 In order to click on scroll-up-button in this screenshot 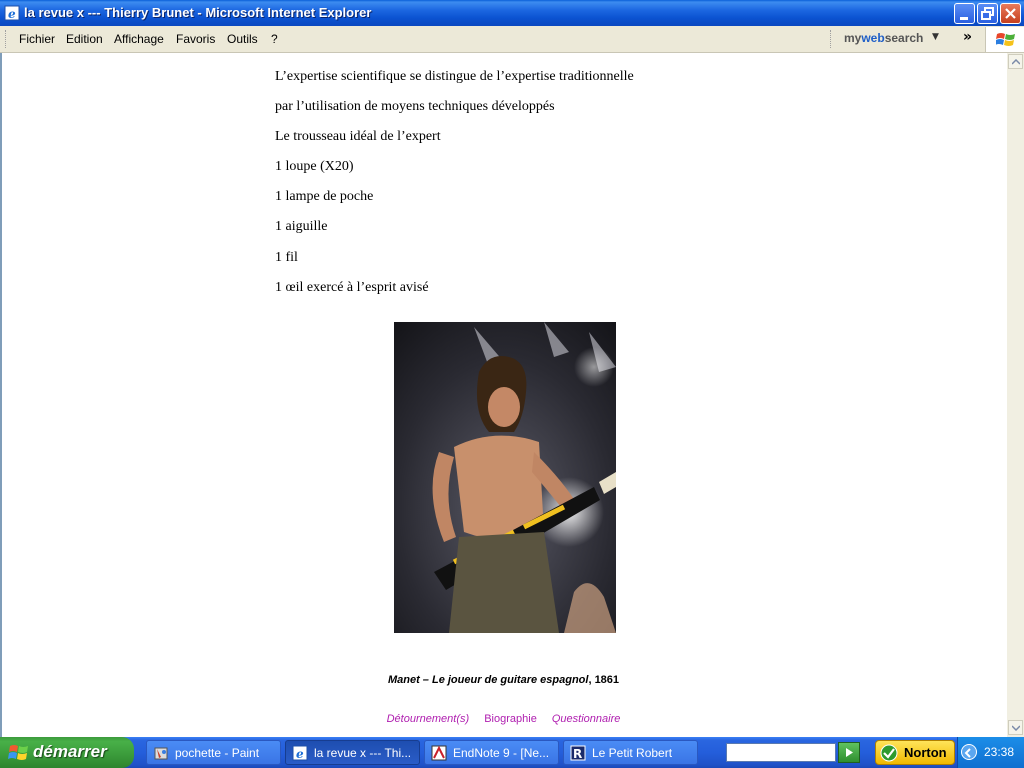, I will do `click(1015, 61)`.